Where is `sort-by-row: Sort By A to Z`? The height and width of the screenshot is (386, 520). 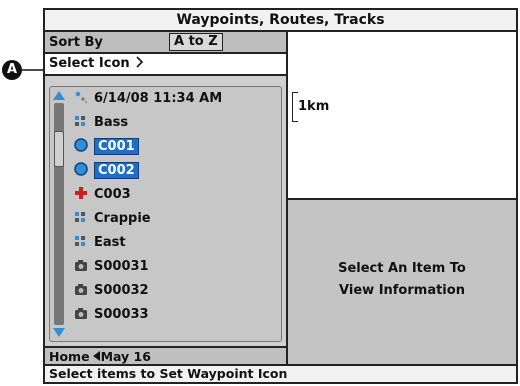
sort-by-row: Sort By A to Z is located at coordinates (165, 43).